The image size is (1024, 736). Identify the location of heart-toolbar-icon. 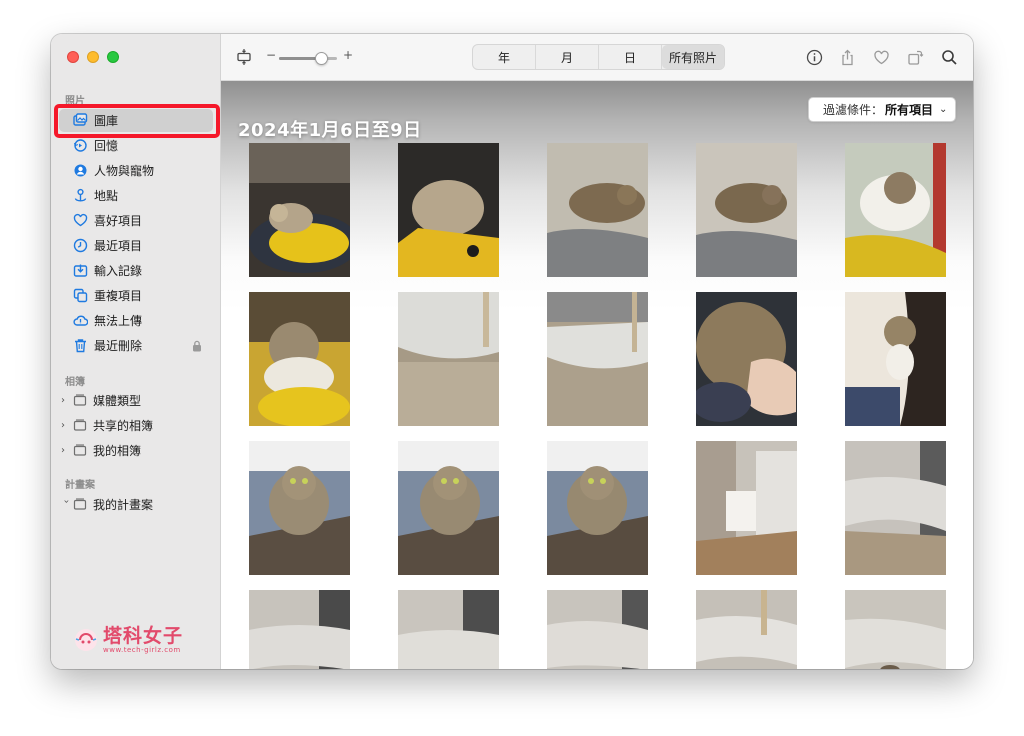
(881, 57).